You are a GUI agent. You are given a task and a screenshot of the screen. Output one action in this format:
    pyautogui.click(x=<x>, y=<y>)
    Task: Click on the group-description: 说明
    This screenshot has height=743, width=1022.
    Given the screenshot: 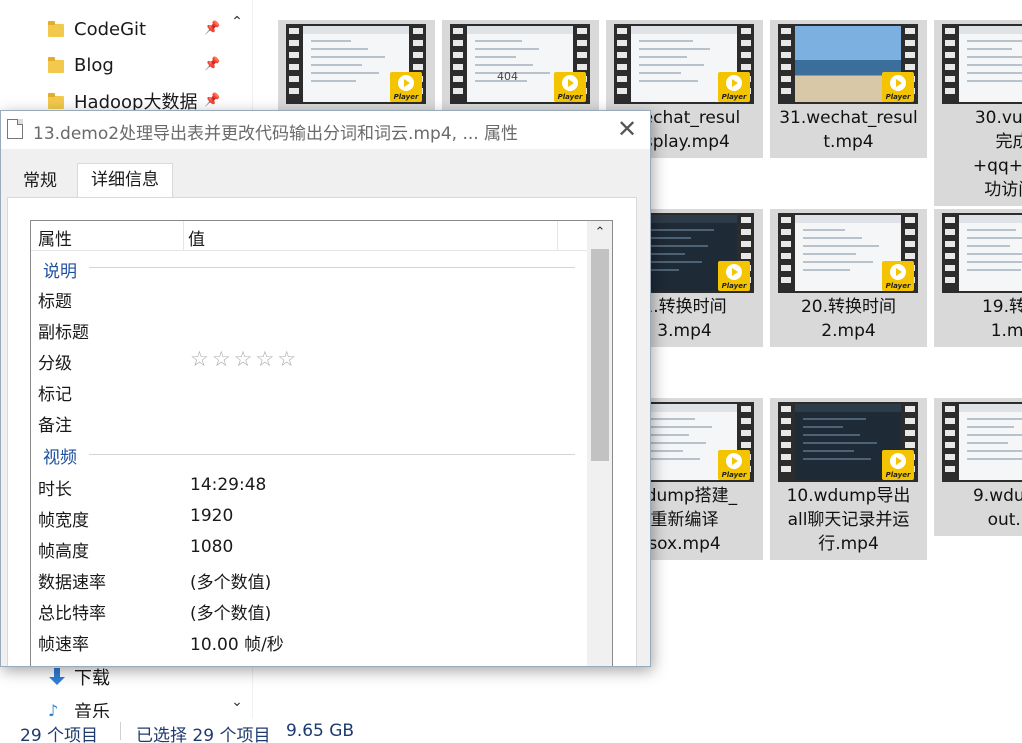 What is the action you would take?
    pyautogui.click(x=60, y=272)
    